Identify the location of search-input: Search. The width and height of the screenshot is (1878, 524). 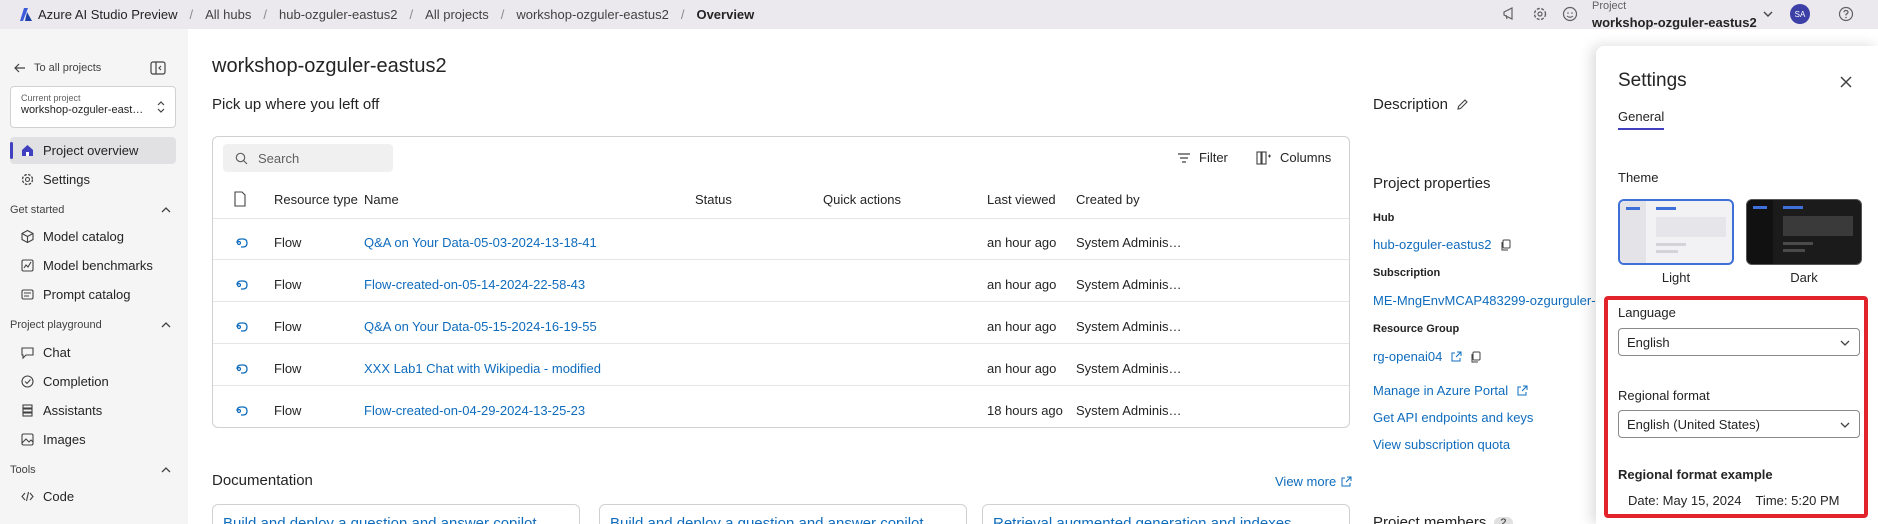
(308, 158).